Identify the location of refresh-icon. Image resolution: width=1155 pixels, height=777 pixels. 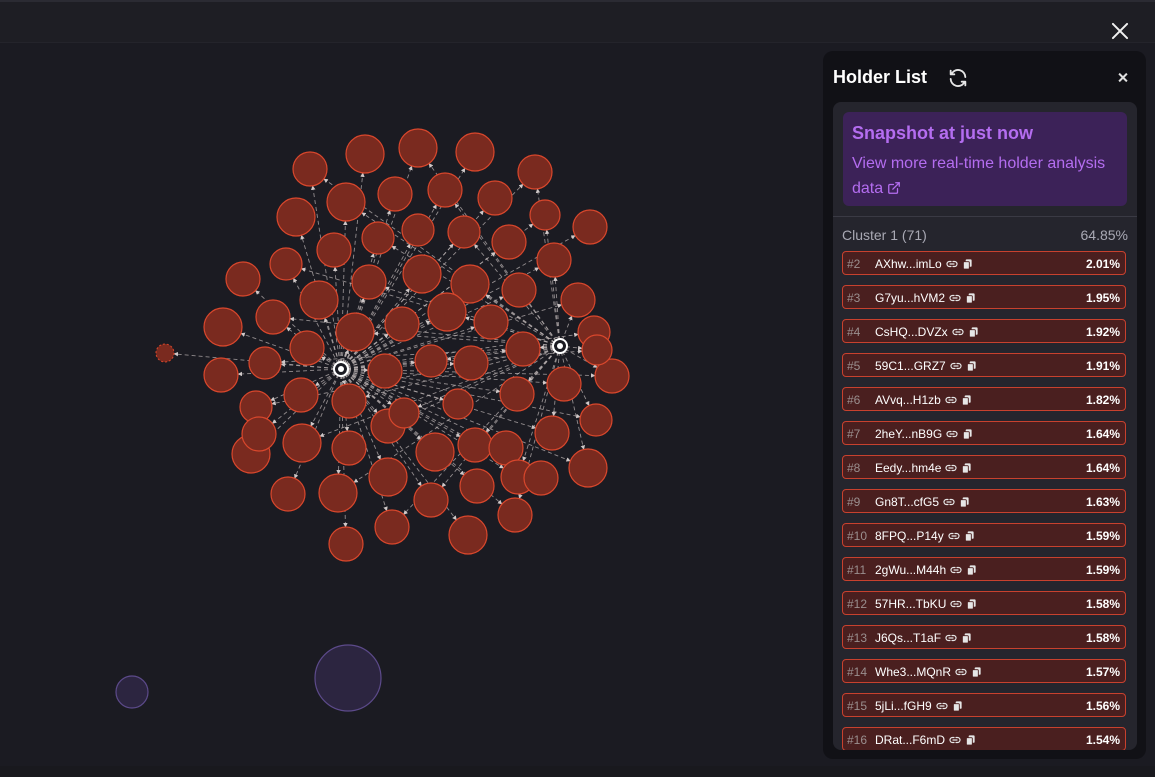
(958, 78).